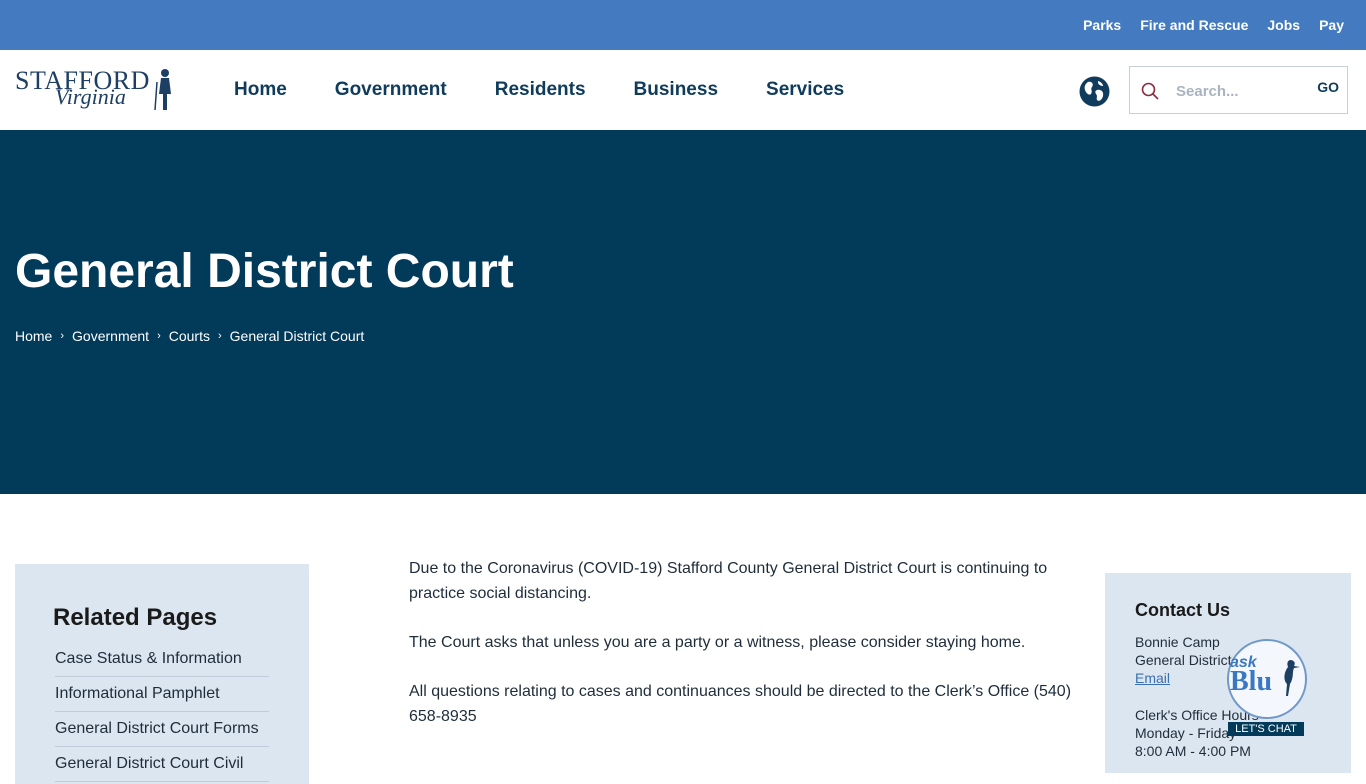 This screenshot has width=1366, height=784. What do you see at coordinates (260, 90) in the screenshot?
I see `nav-home: Home` at bounding box center [260, 90].